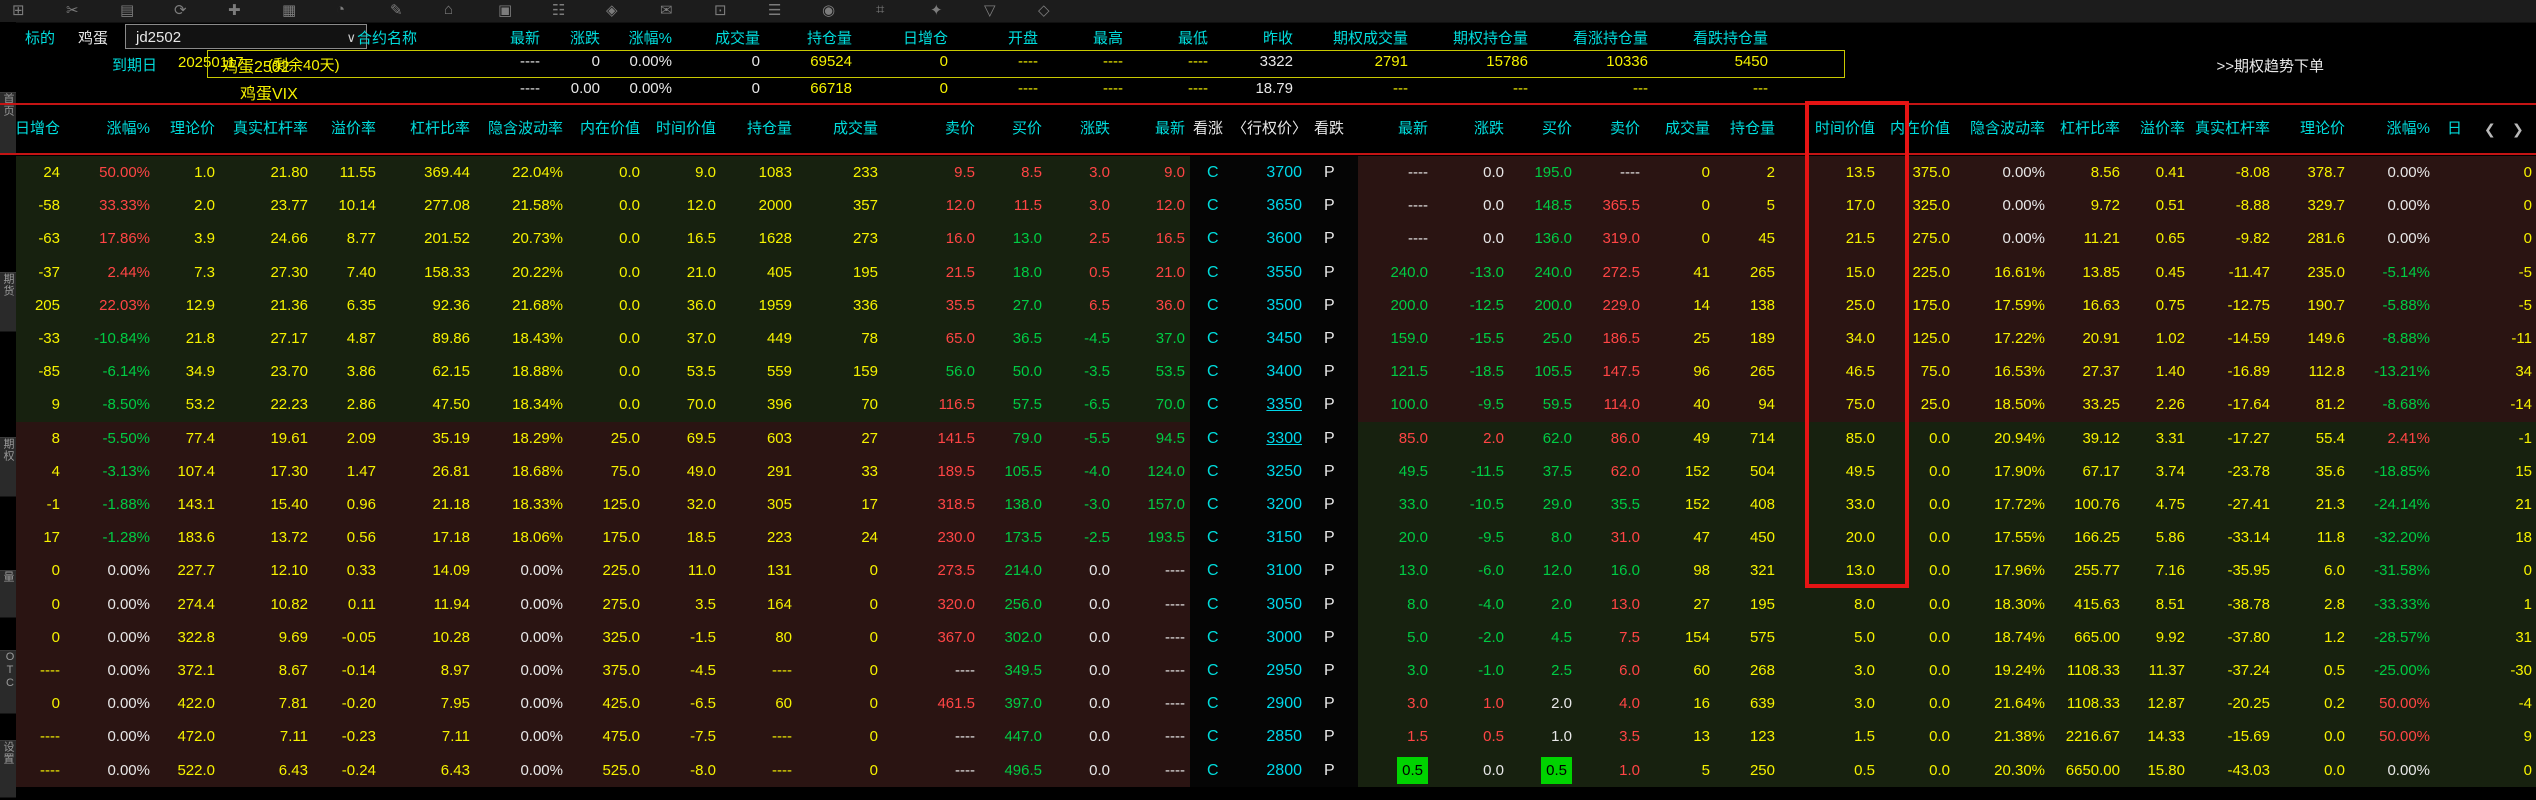  What do you see at coordinates (1099, 637) in the screenshot?
I see `call-chg: 0.0` at bounding box center [1099, 637].